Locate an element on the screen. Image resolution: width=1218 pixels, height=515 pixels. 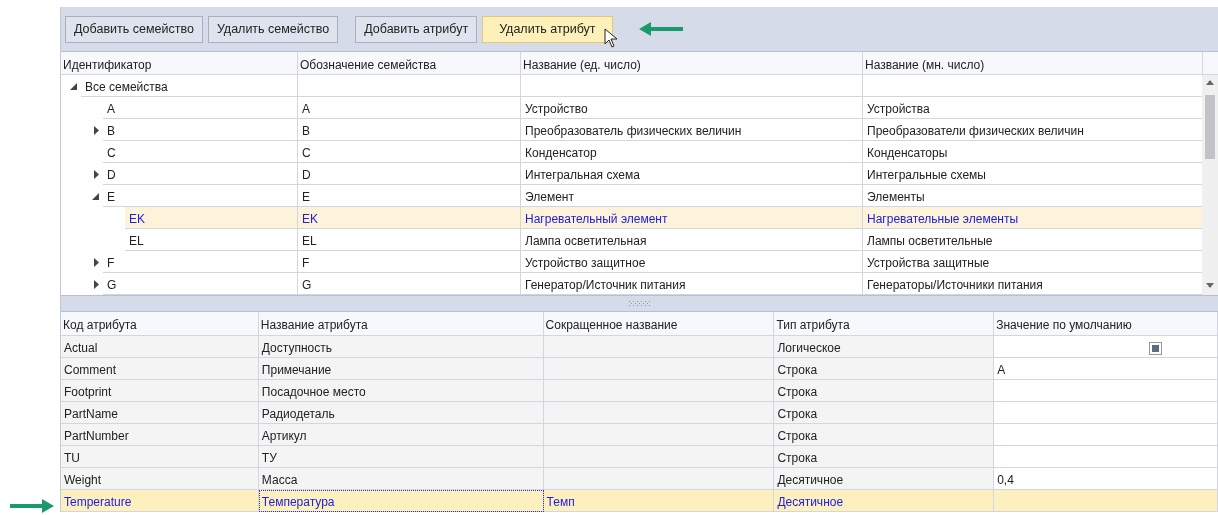
table-cell: Масса is located at coordinates (401, 479).